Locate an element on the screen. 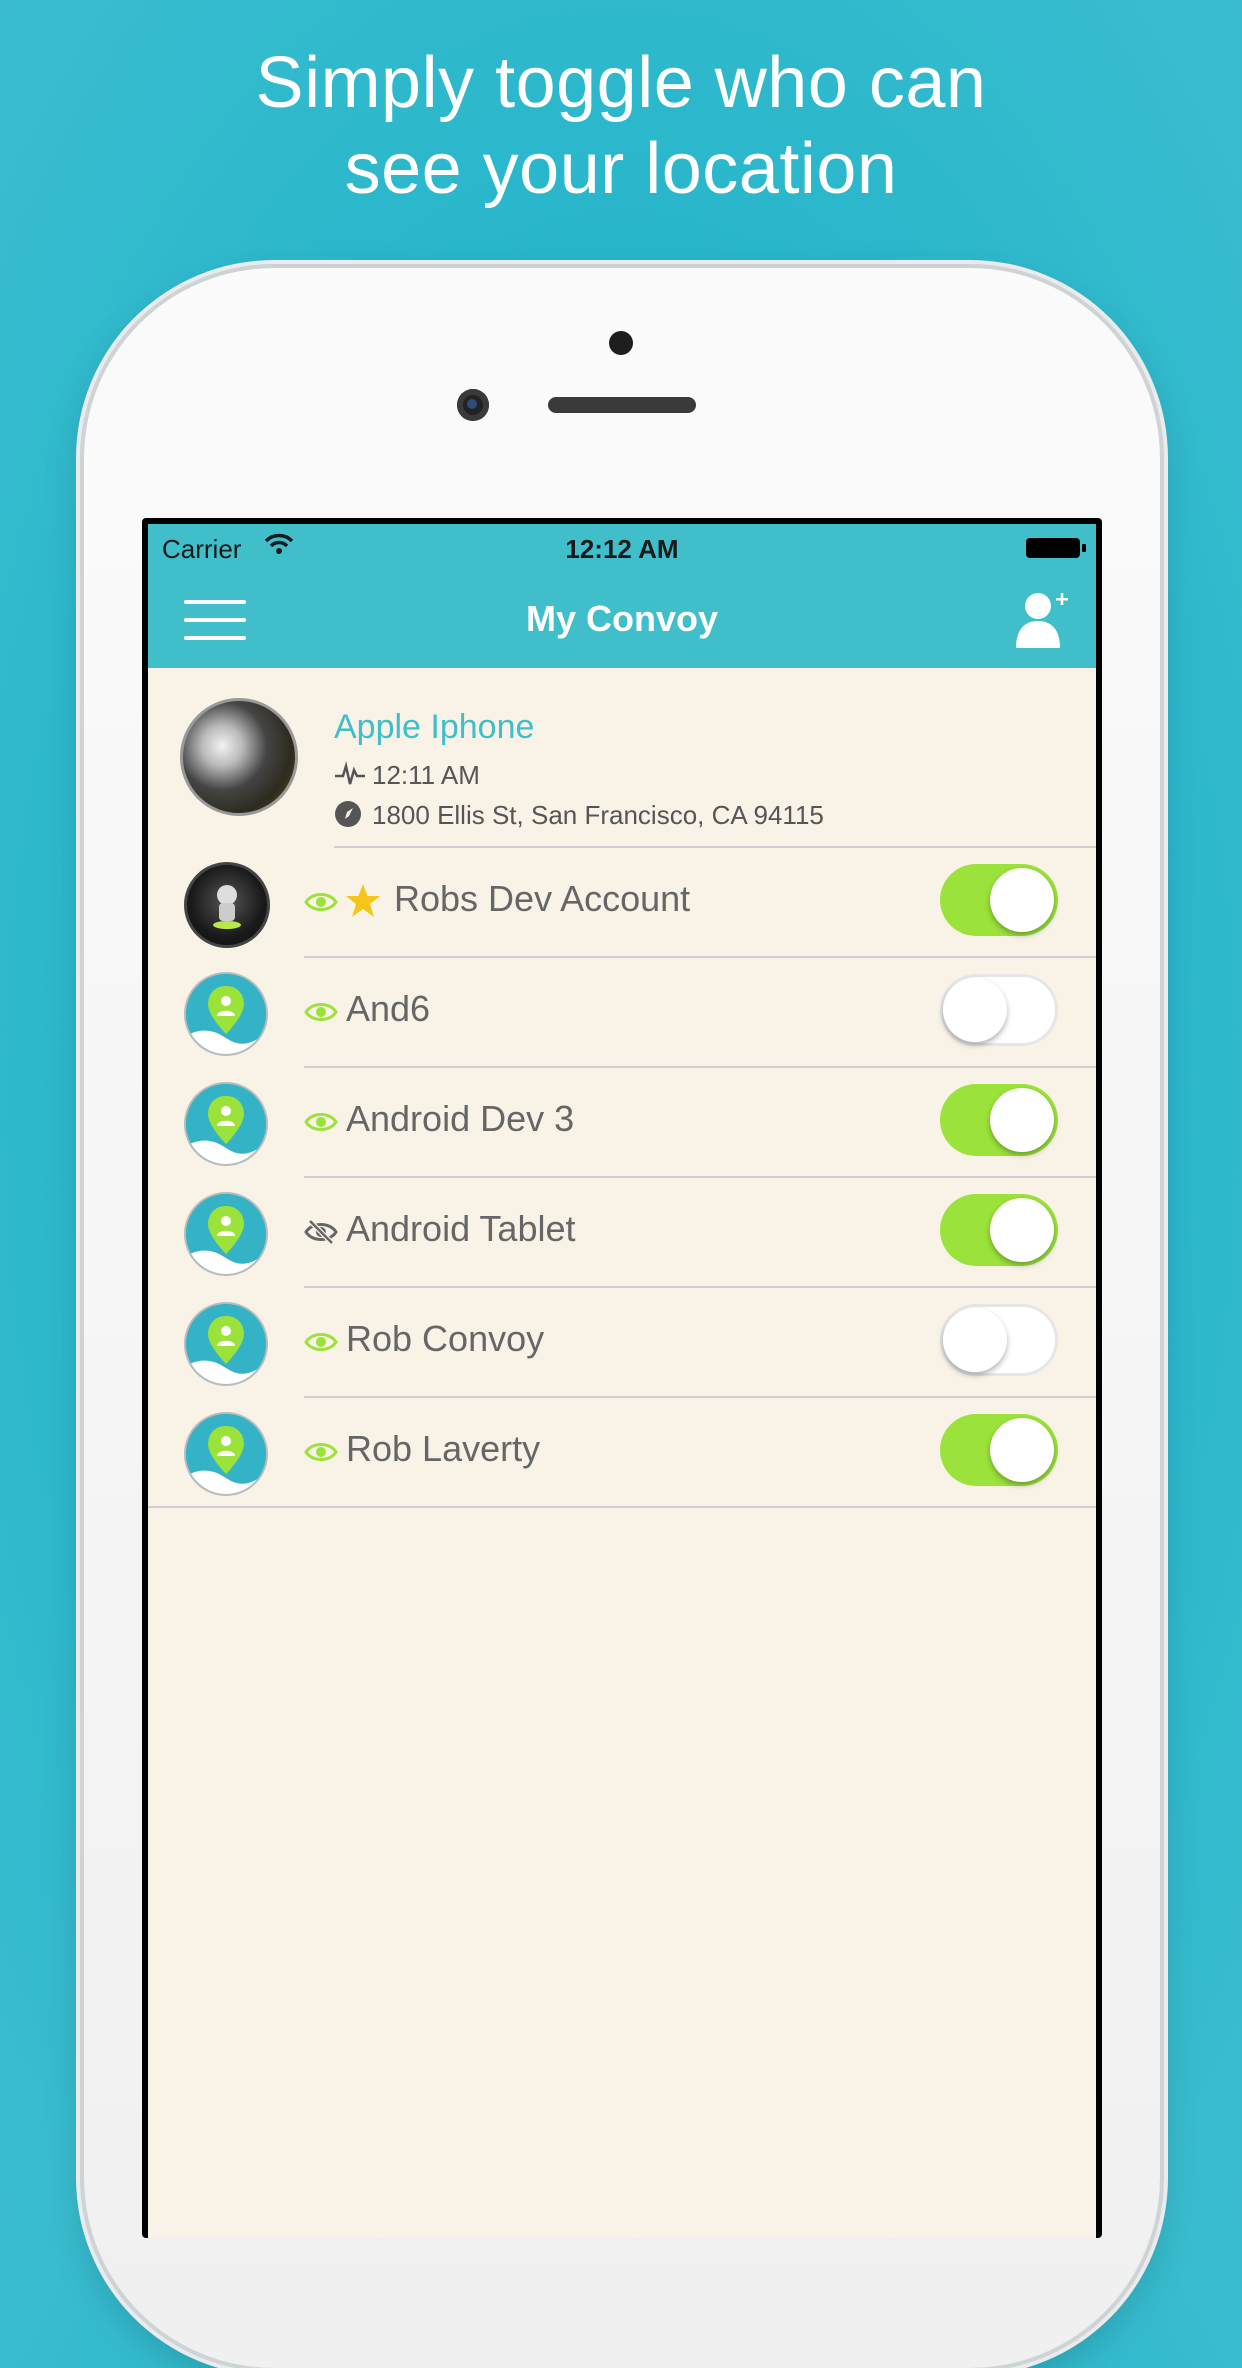 The width and height of the screenshot is (1242, 2368). list-item: Rob Laverty is located at coordinates (622, 1453).